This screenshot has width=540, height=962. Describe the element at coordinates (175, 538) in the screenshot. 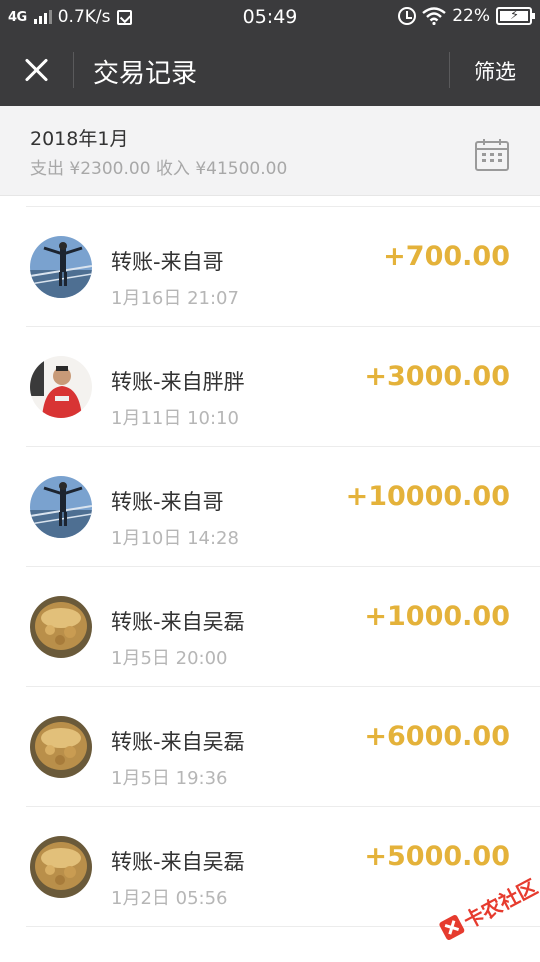

I see `transaction-time: 1月10日 14:28` at that location.